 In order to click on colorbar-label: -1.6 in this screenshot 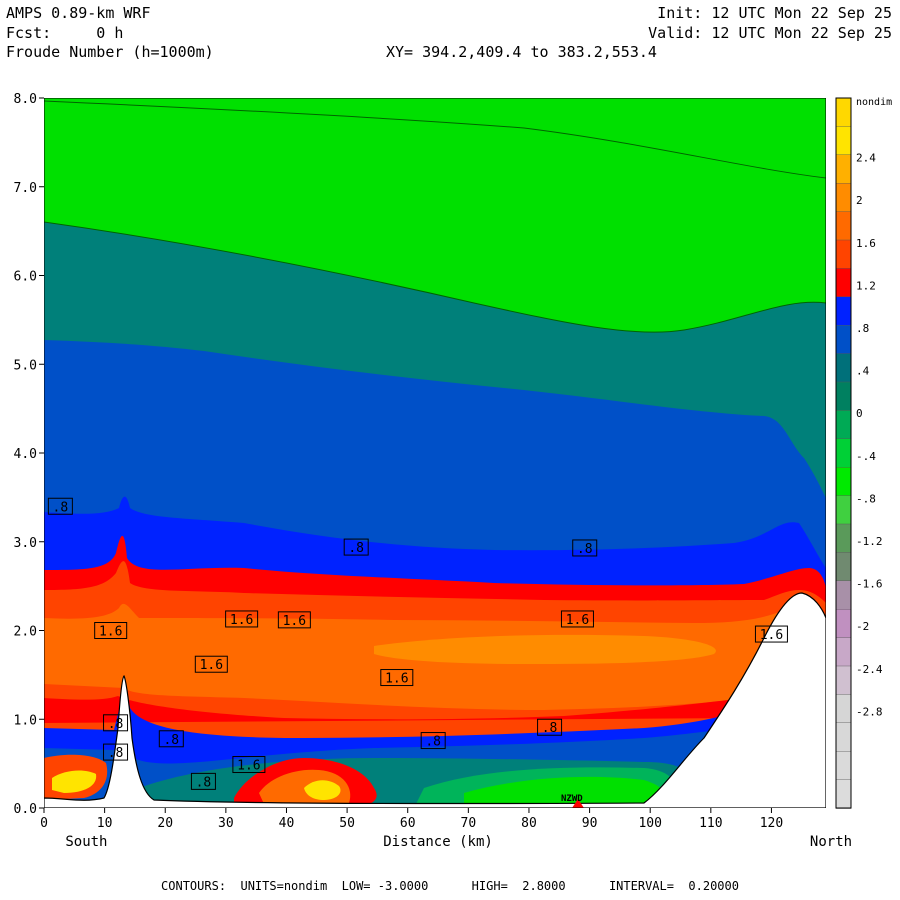, I will do `click(869, 584)`.